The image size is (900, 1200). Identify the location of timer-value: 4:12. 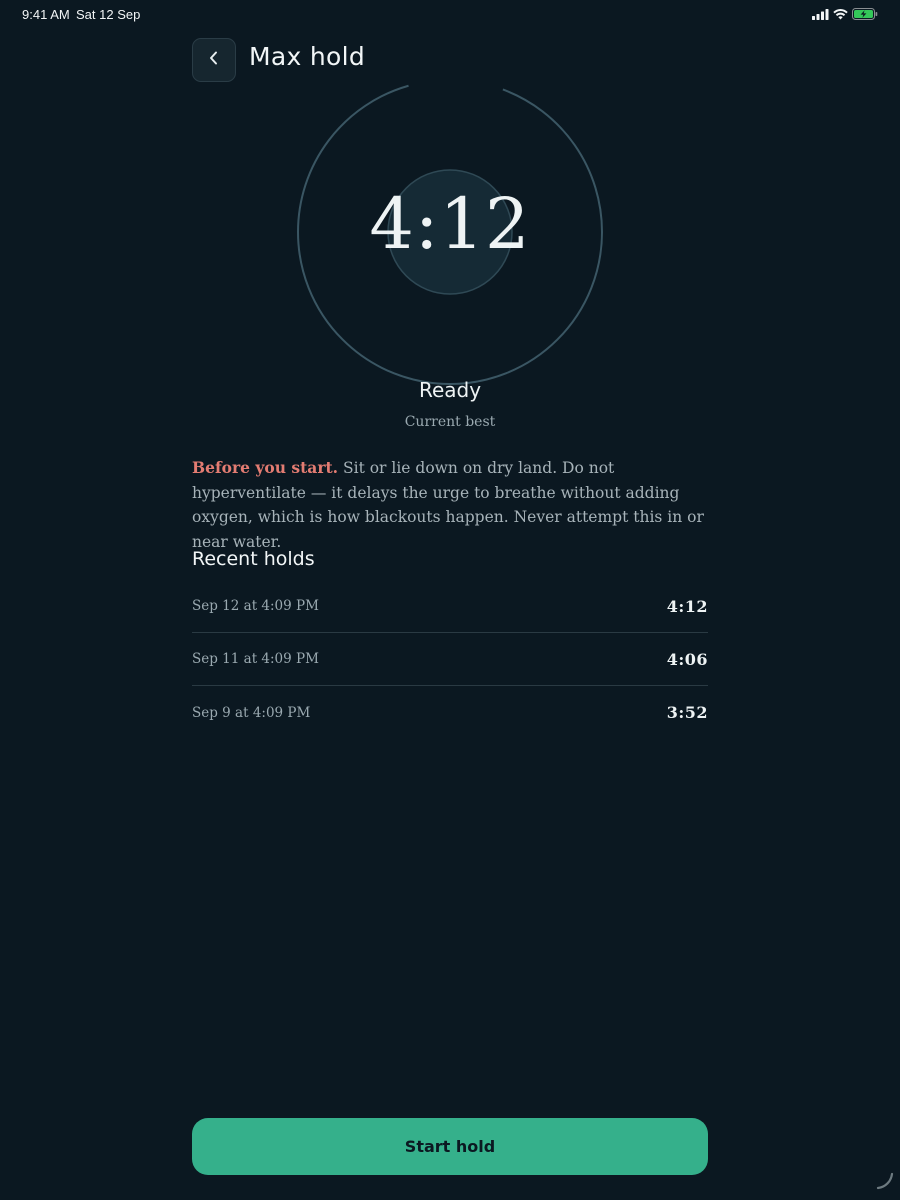
(450, 224).